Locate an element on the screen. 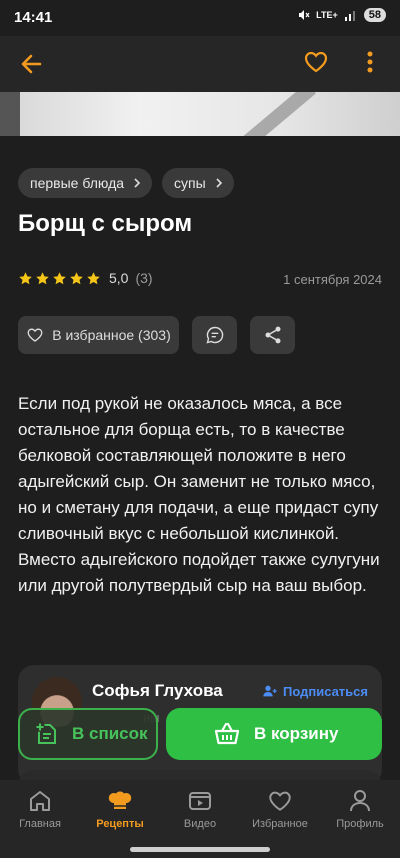  add-to-list-button: В список is located at coordinates (88, 734).